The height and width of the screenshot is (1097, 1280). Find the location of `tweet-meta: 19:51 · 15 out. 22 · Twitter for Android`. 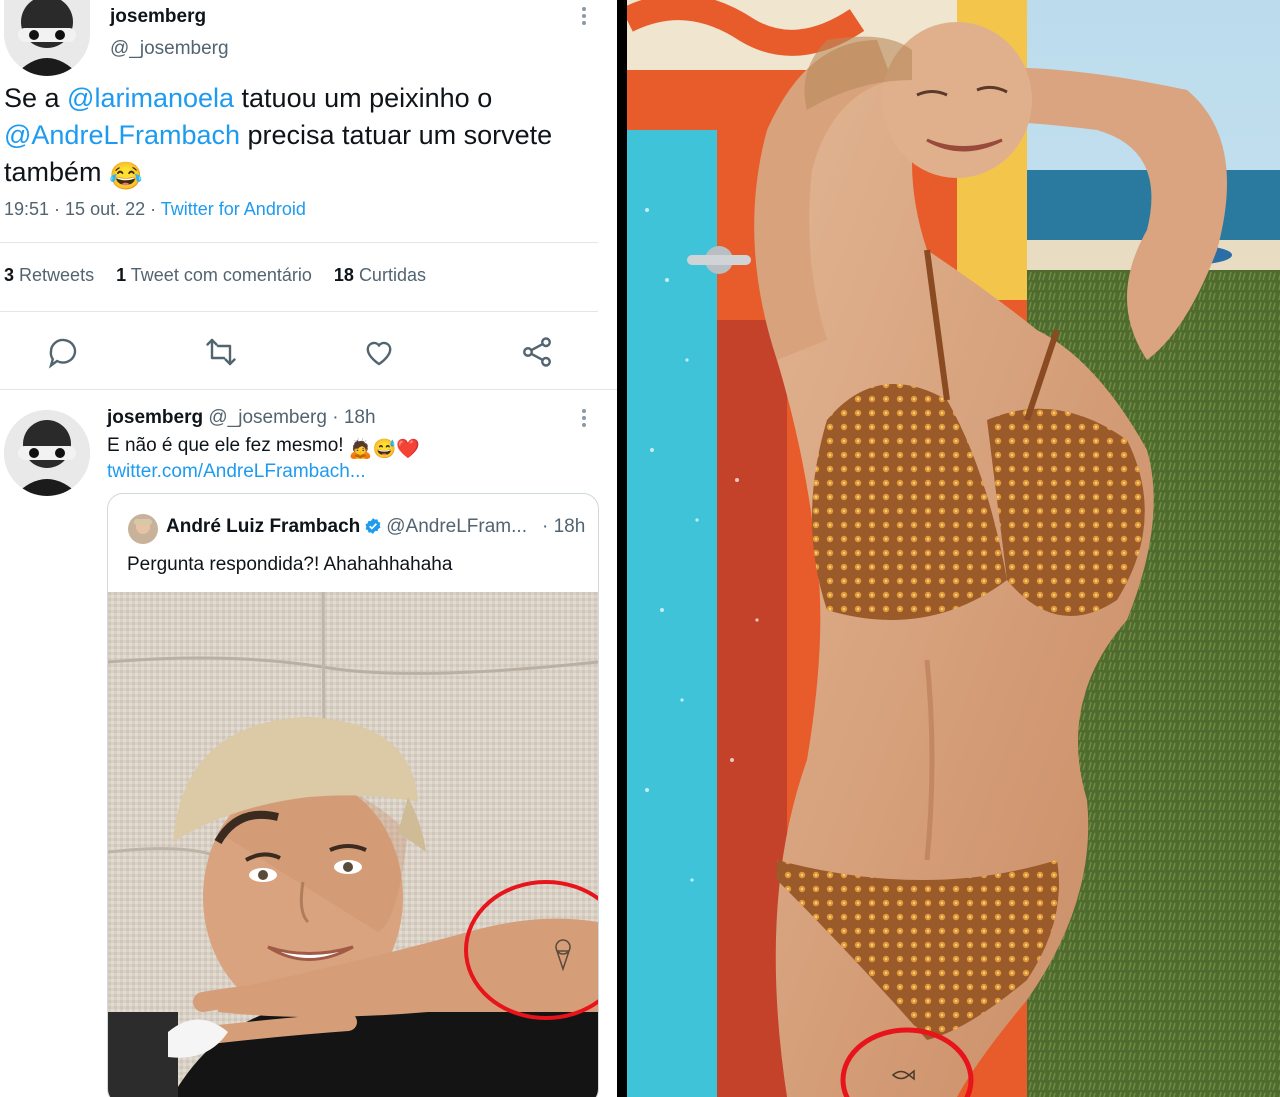

tweet-meta: 19:51 · 15 out. 22 · Twitter for Android is located at coordinates (155, 209).